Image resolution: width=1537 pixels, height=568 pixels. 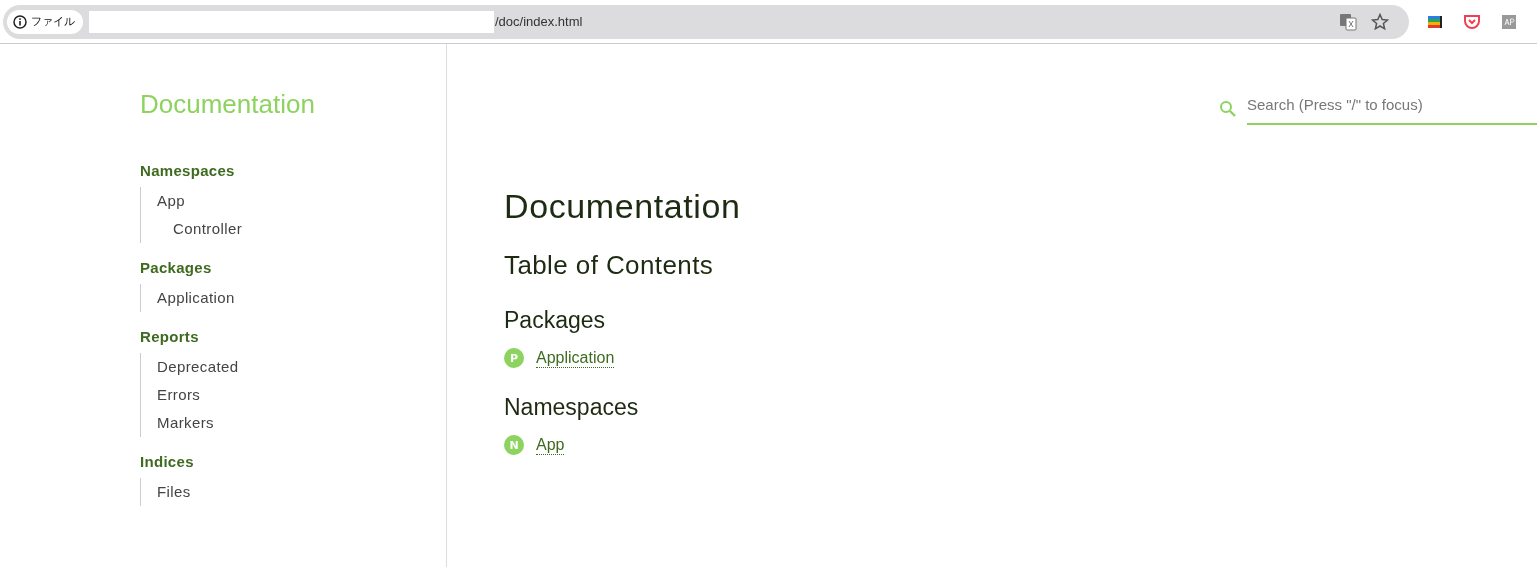 What do you see at coordinates (550, 445) in the screenshot?
I see `doc-link: App` at bounding box center [550, 445].